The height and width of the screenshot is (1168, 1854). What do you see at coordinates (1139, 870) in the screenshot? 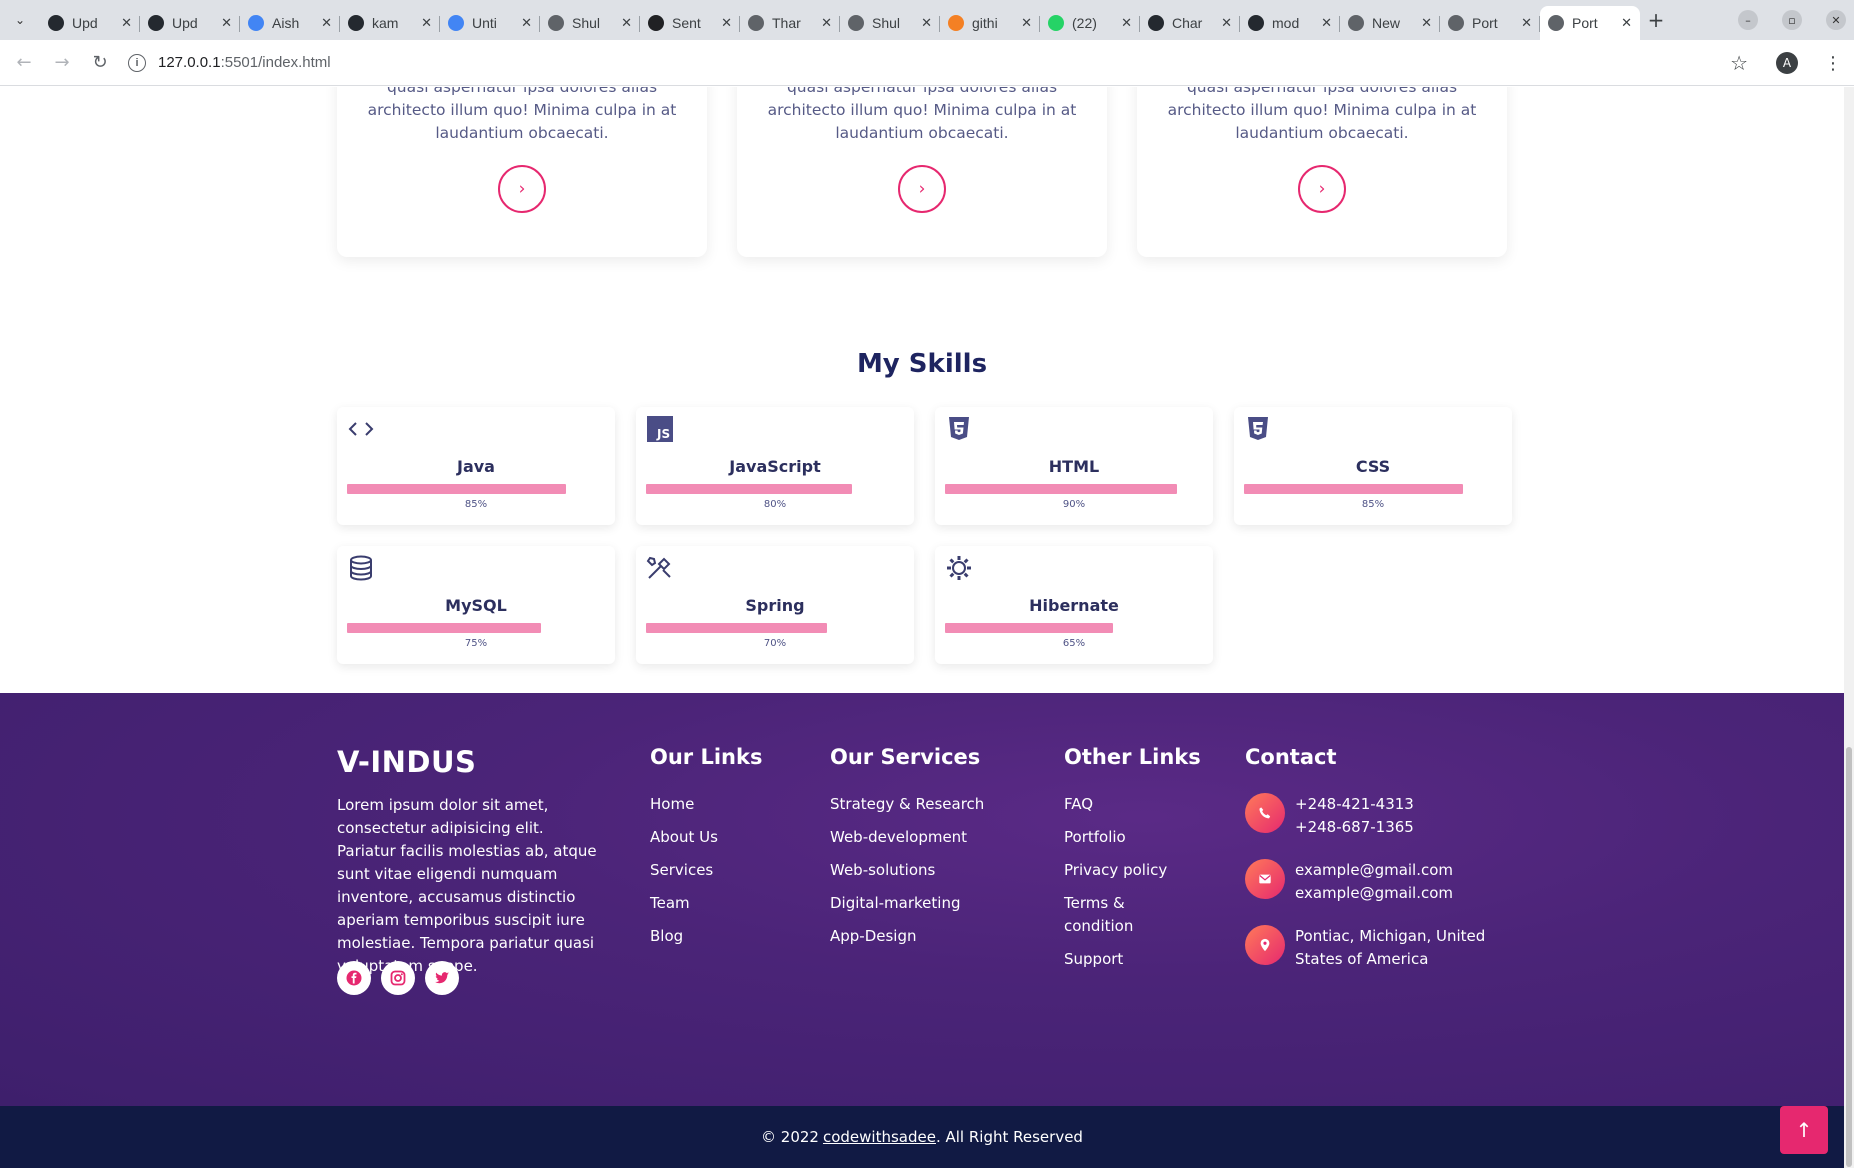
I see `footer-link-privacy: Privacy policy` at bounding box center [1139, 870].